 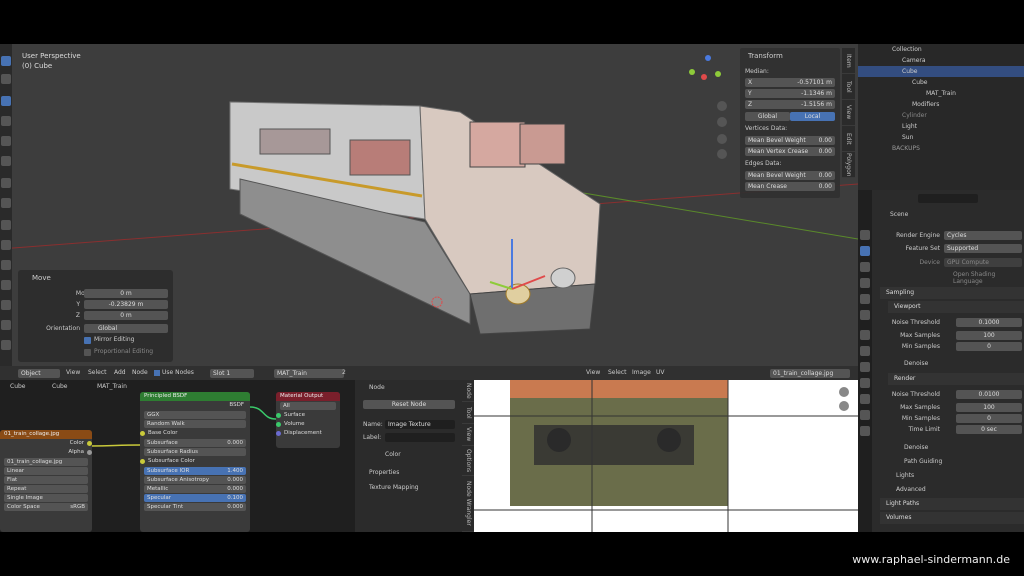 I want to click on rotate-tool-icon, so click(x=6, y=121).